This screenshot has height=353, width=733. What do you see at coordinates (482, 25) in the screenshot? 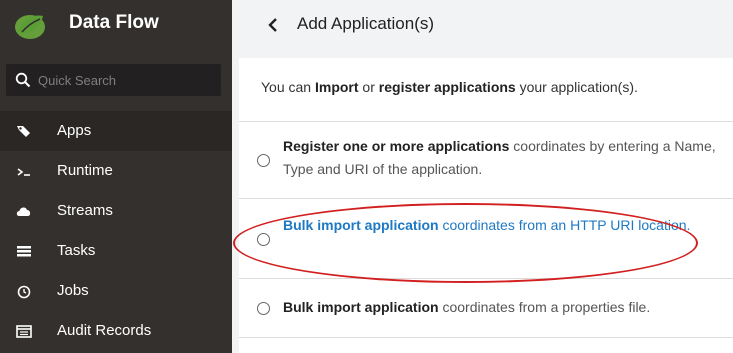
I see `page-header: Add Application(s)` at bounding box center [482, 25].